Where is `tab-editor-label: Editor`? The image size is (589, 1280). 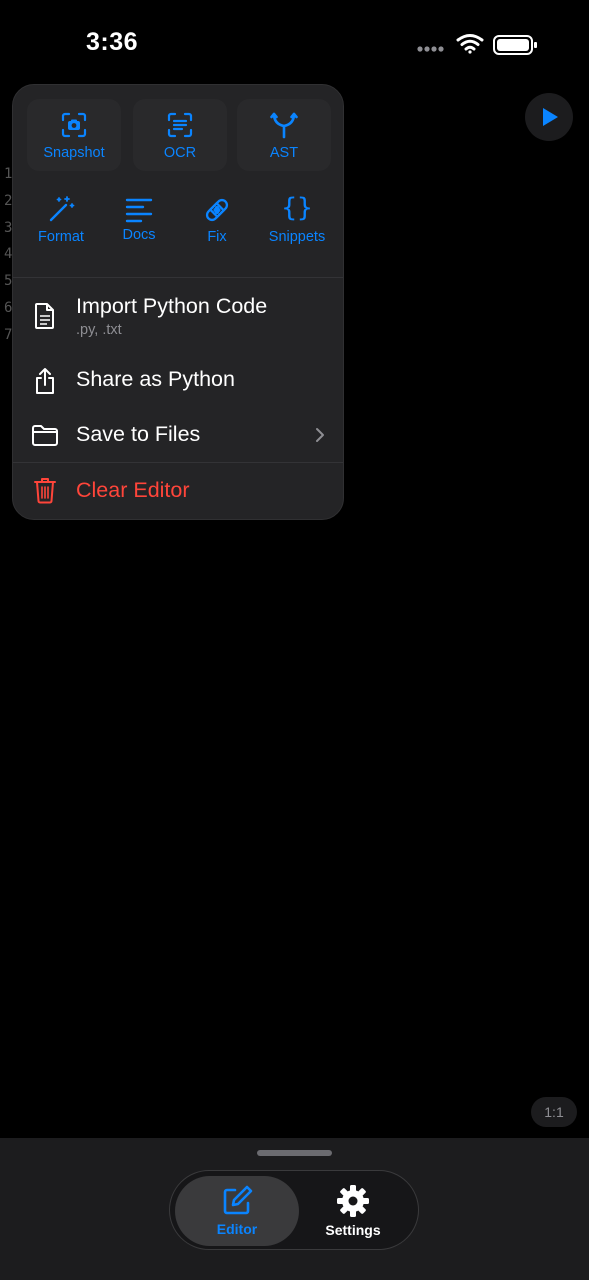
tab-editor-label: Editor is located at coordinates (237, 1229).